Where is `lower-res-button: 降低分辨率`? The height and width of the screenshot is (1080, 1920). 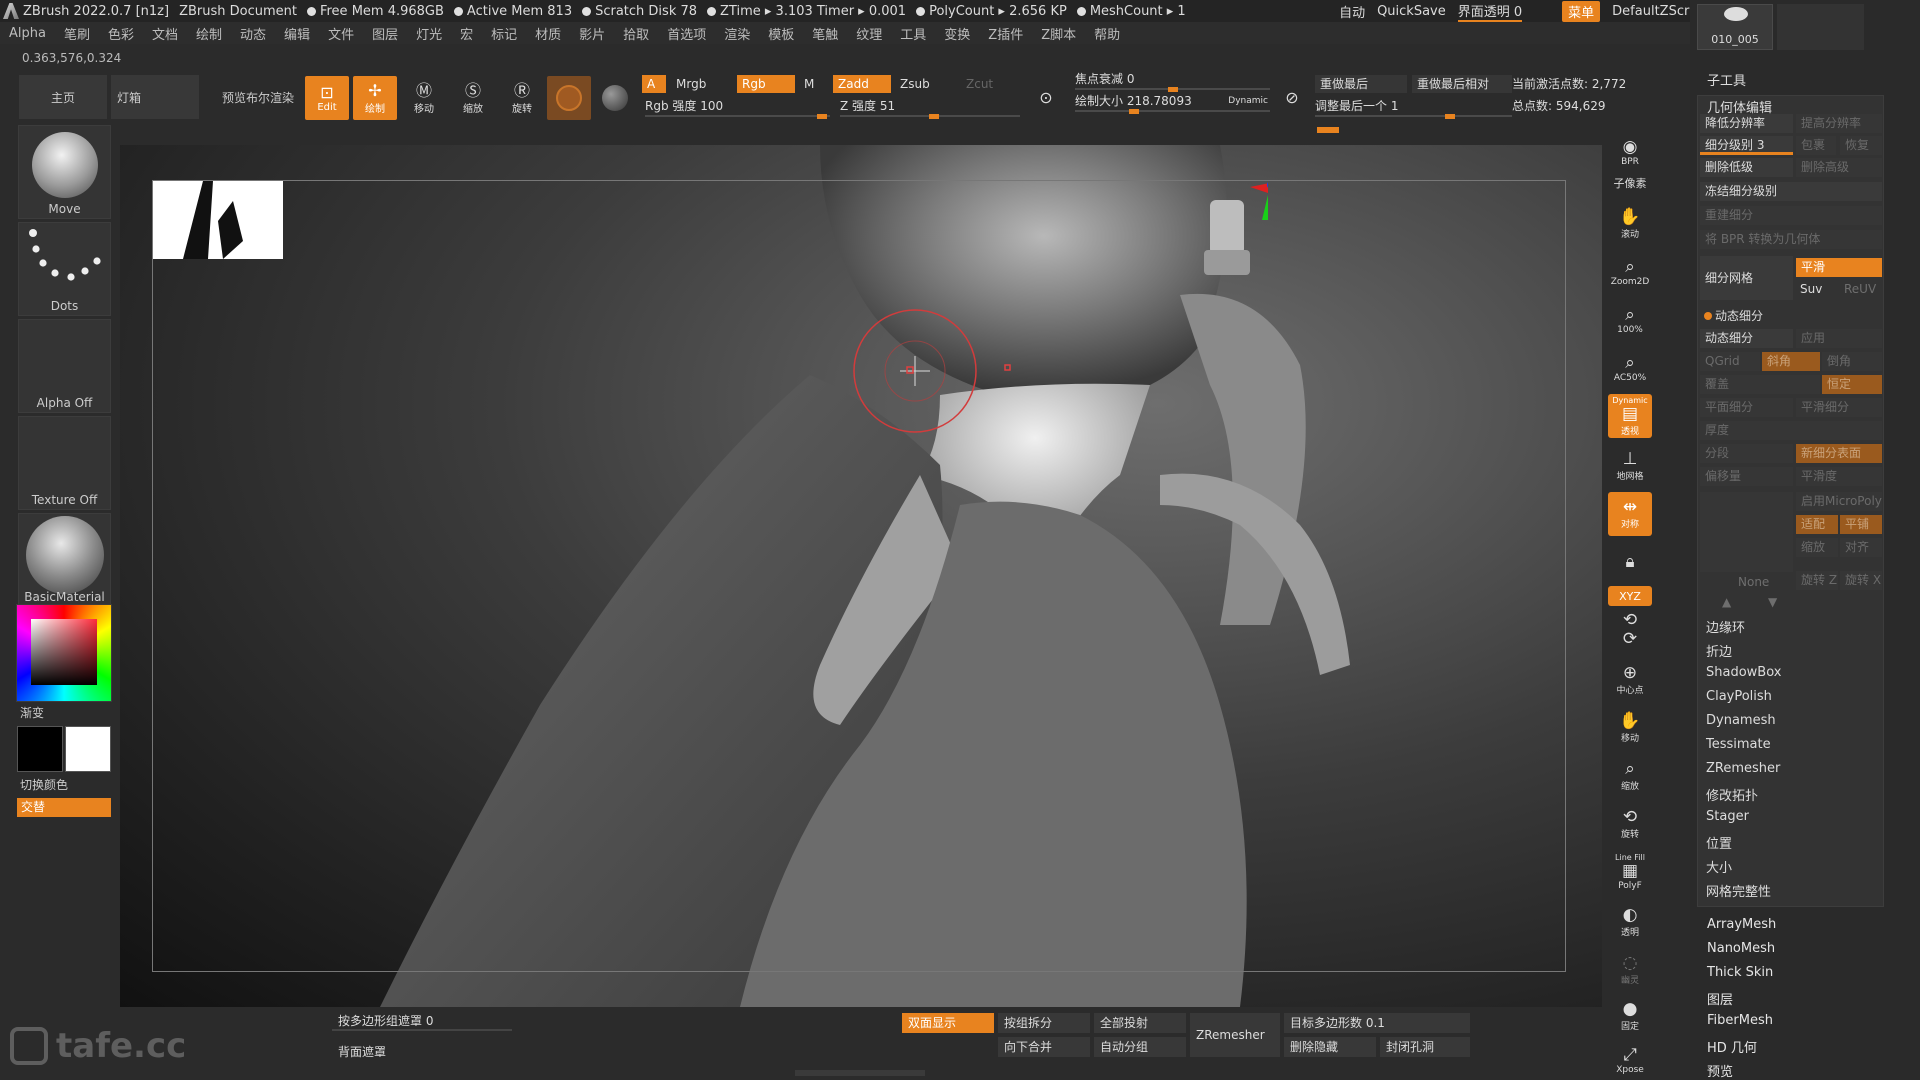 lower-res-button: 降低分辨率 is located at coordinates (1746, 123).